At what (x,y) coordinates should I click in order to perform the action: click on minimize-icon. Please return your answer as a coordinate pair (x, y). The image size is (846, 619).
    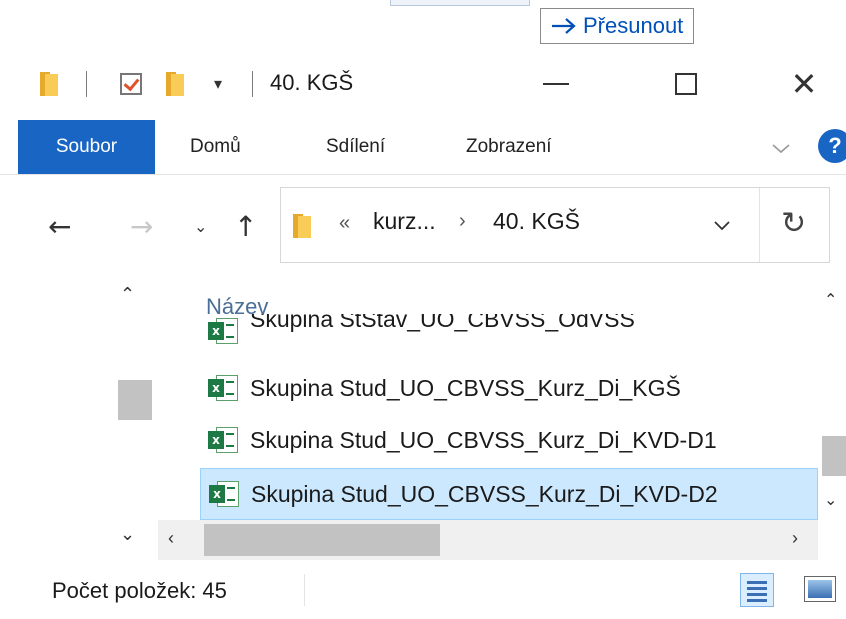
    Looking at the image, I should click on (556, 84).